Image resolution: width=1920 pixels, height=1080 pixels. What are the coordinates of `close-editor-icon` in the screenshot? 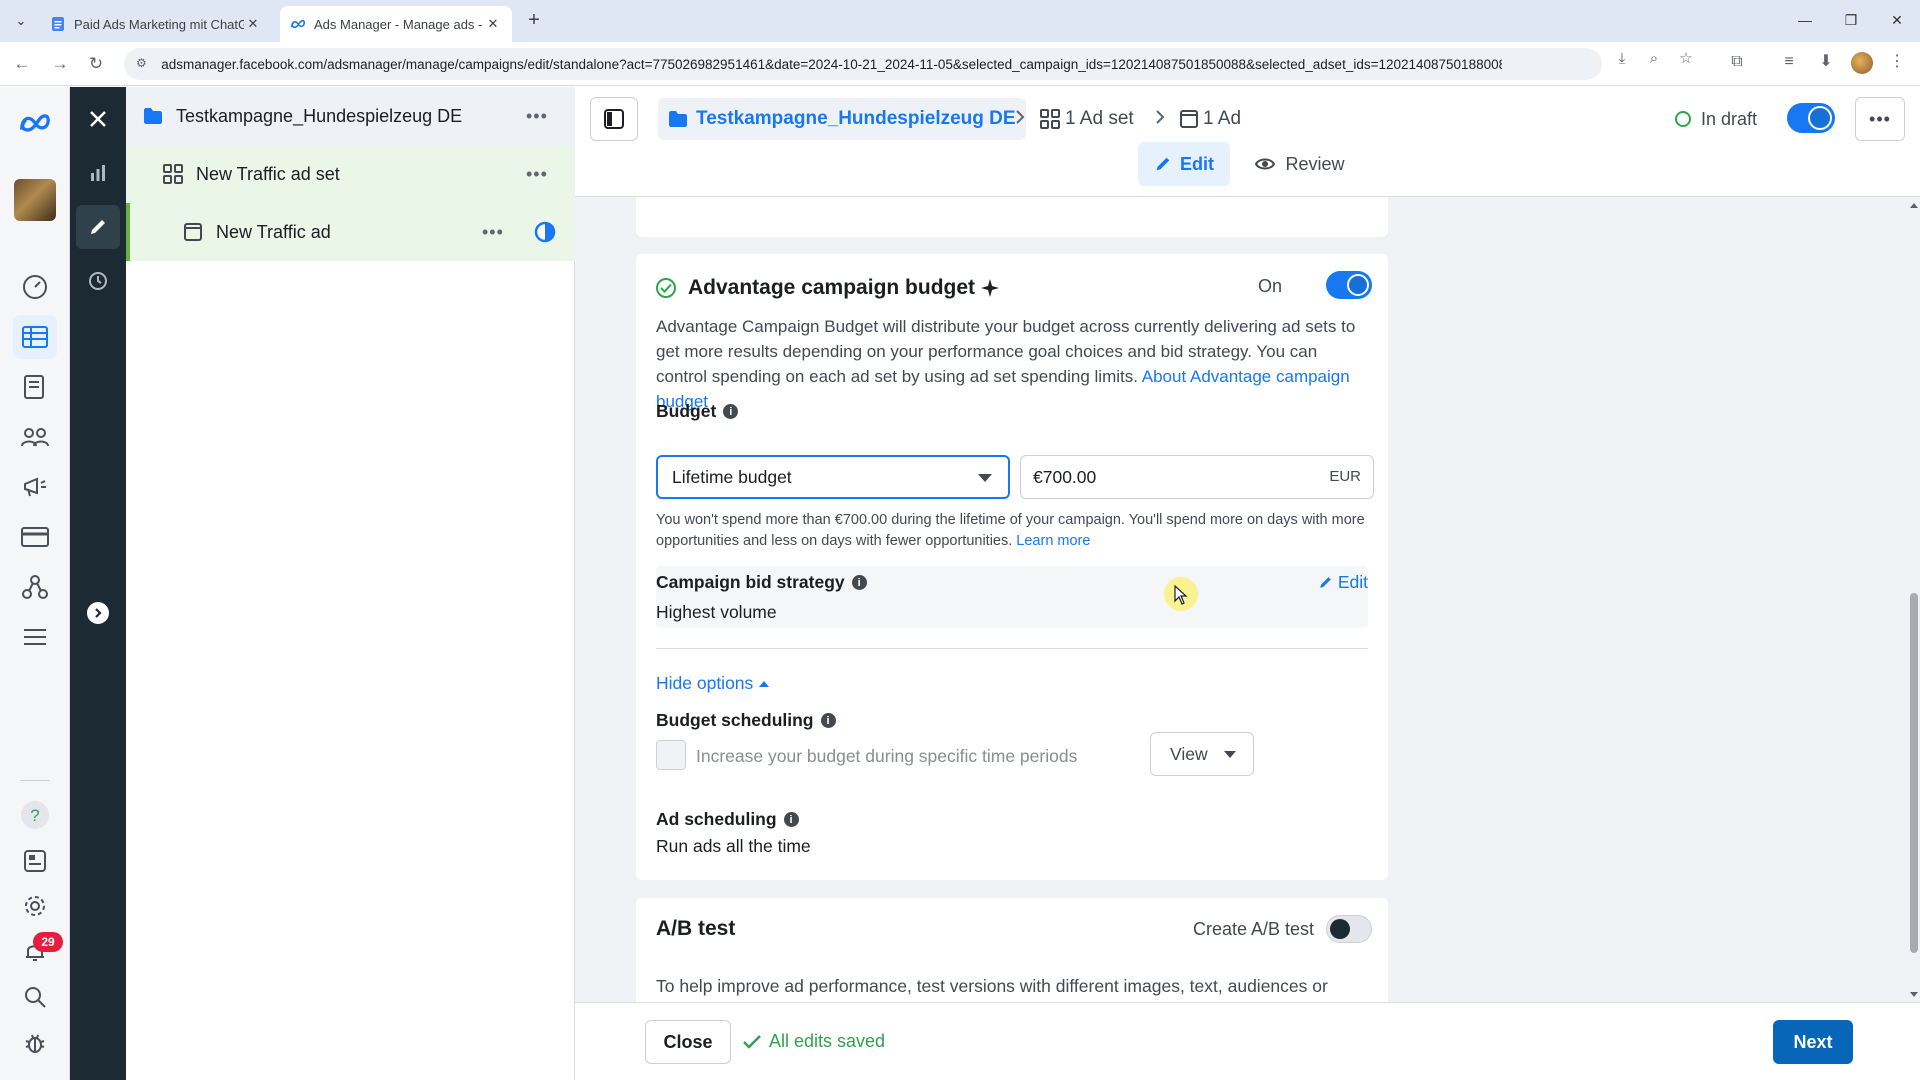 It's located at (98, 119).